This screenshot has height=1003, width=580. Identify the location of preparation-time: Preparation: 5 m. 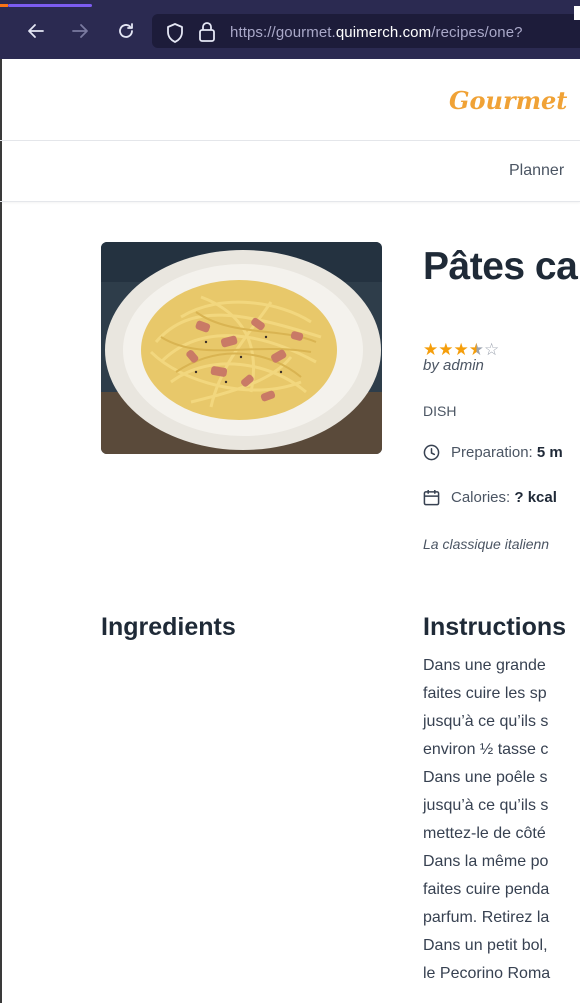
(493, 452).